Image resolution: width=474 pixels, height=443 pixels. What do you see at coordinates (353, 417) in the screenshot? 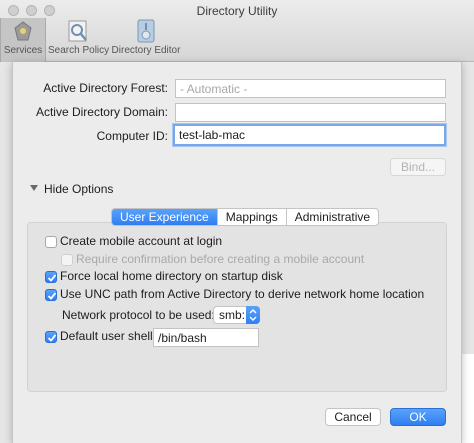
I see `cancel-button: Cancel` at bounding box center [353, 417].